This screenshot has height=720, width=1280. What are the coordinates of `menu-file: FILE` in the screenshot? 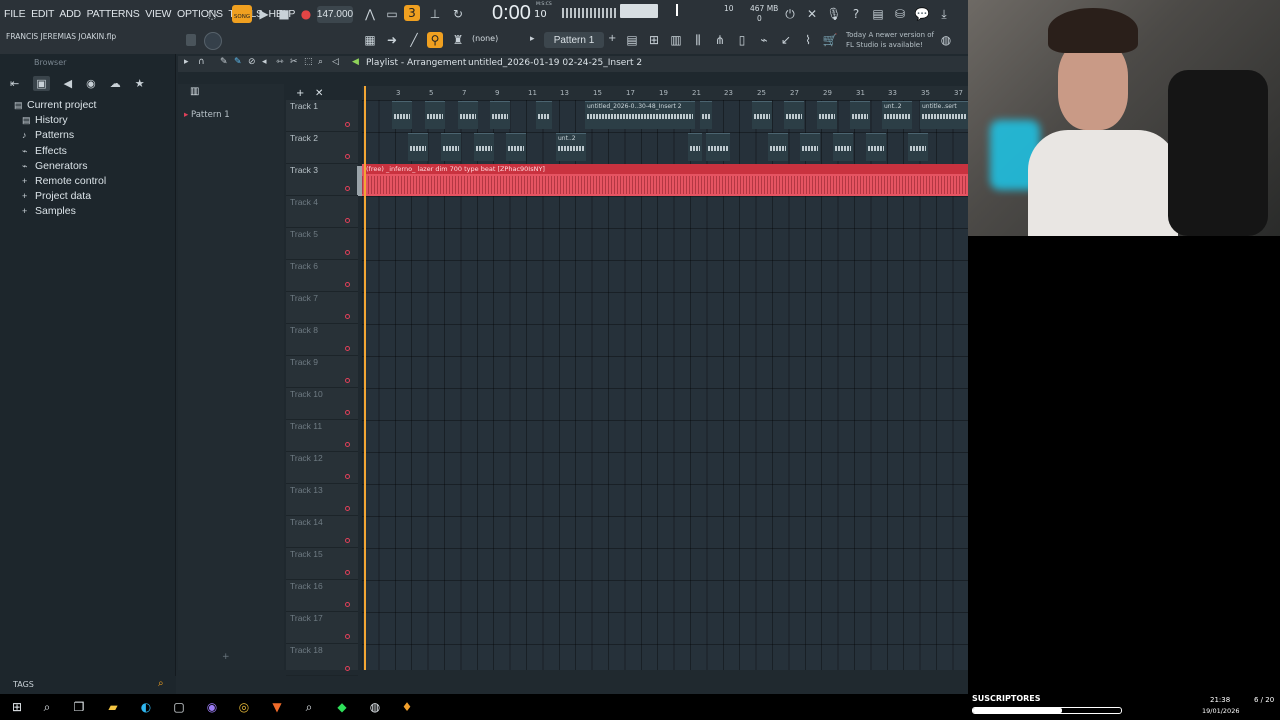 It's located at (15, 14).